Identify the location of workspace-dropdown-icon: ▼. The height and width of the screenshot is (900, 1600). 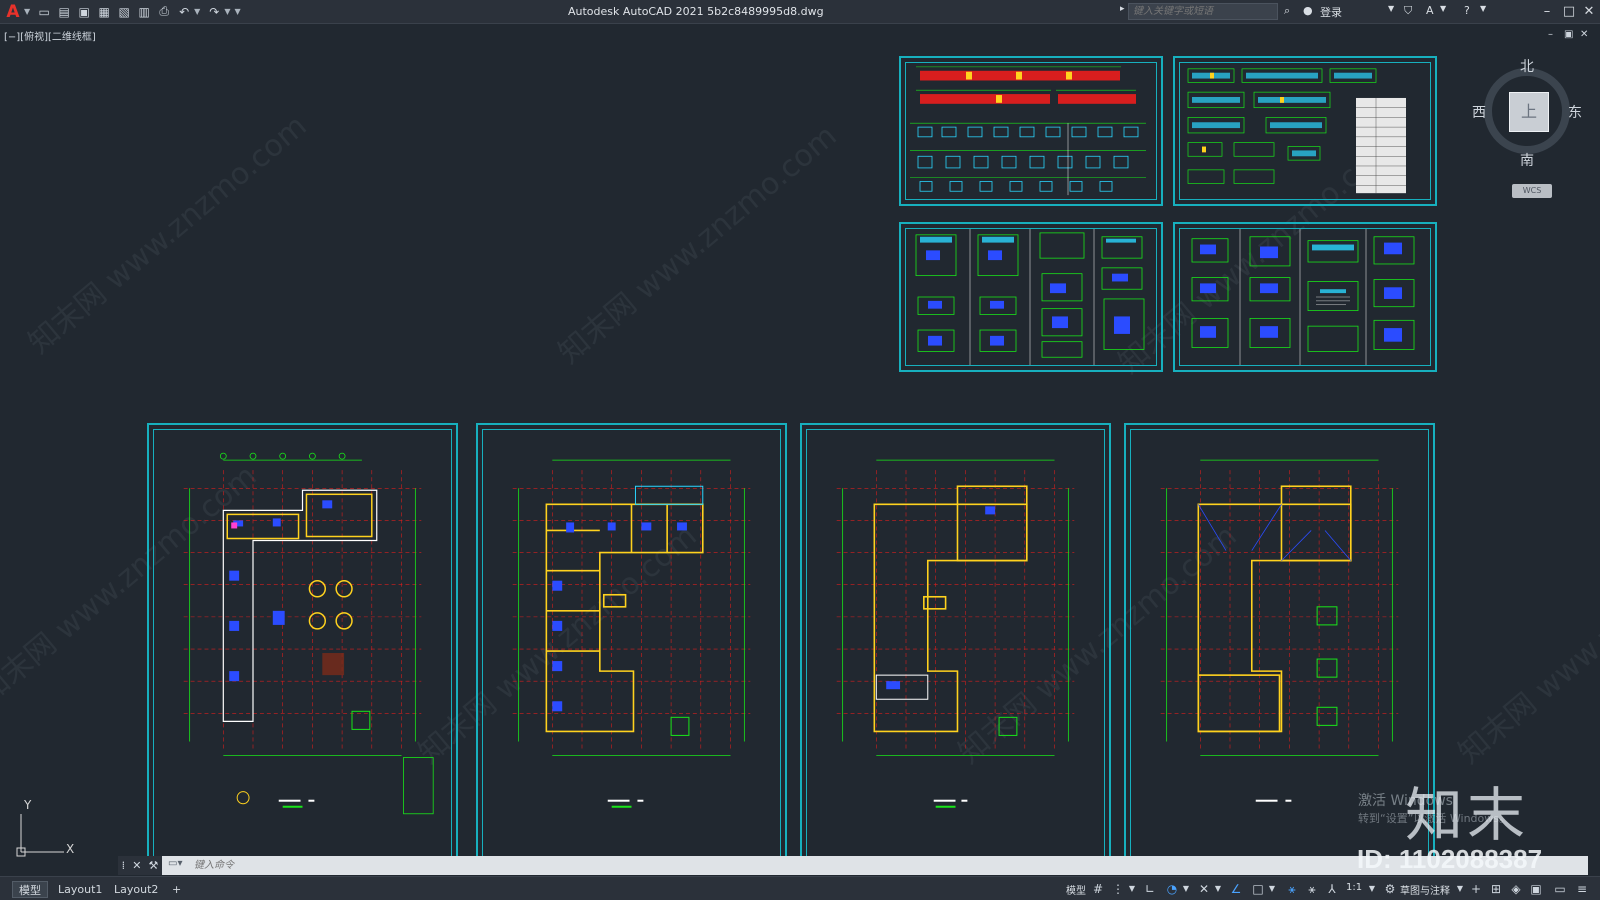
(1460, 889).